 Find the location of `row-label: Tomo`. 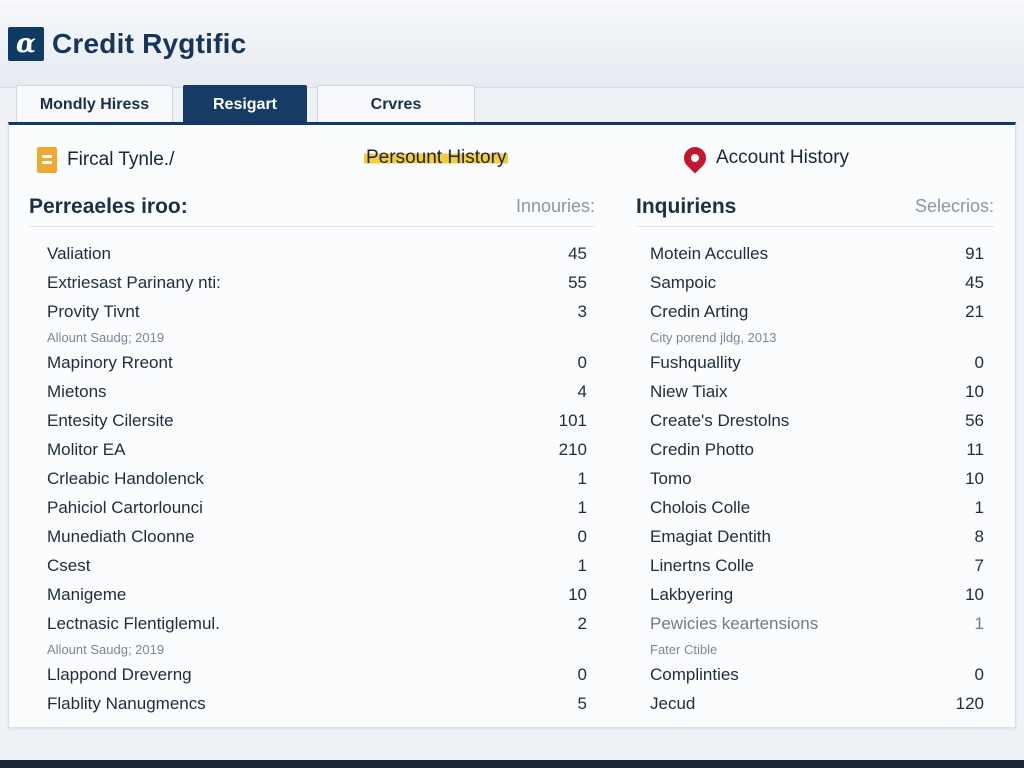

row-label: Tomo is located at coordinates (671, 478).